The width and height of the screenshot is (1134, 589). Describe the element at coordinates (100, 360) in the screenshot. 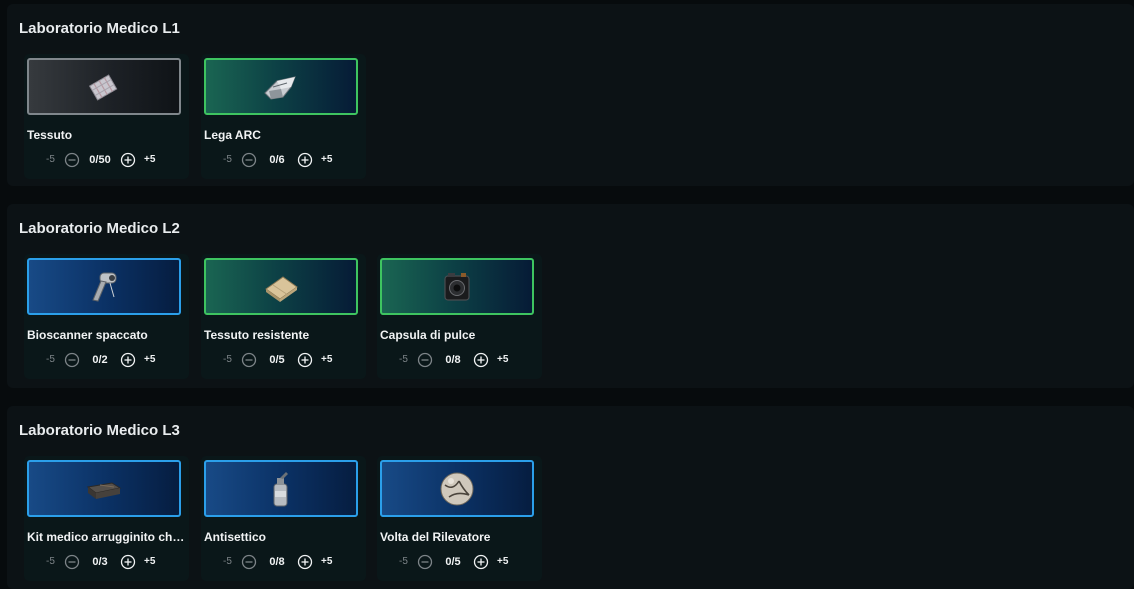

I see `item-count: 0/2` at that location.